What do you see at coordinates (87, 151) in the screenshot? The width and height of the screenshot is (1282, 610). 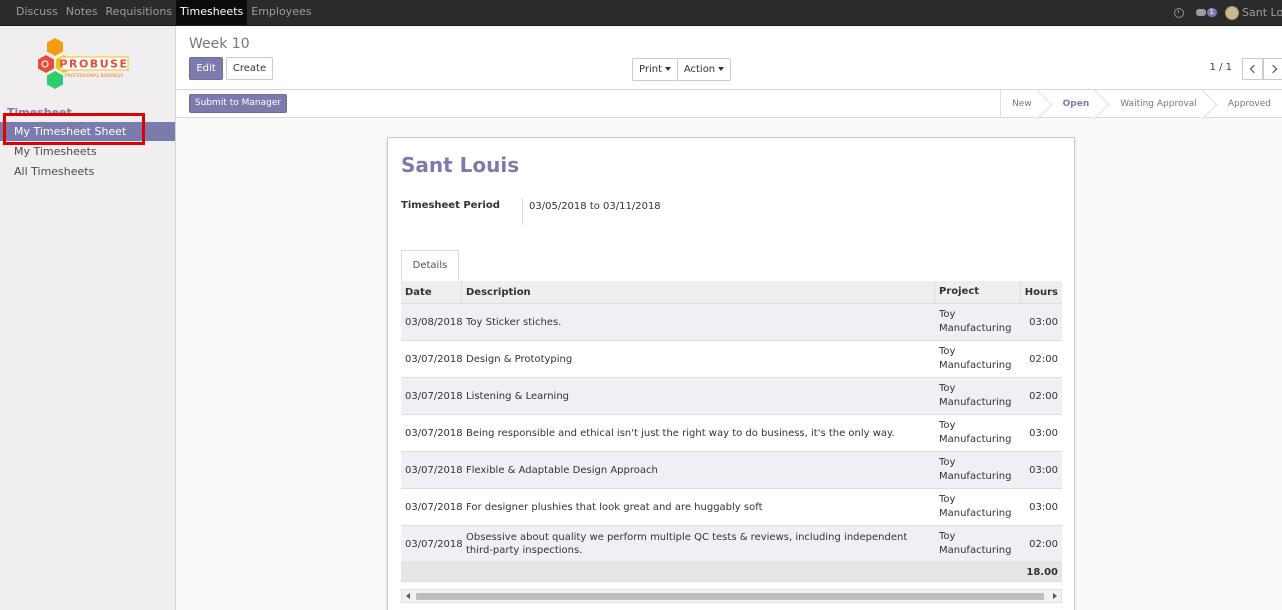 I see `sidebar-item-my-timesheets: My Timesheets` at bounding box center [87, 151].